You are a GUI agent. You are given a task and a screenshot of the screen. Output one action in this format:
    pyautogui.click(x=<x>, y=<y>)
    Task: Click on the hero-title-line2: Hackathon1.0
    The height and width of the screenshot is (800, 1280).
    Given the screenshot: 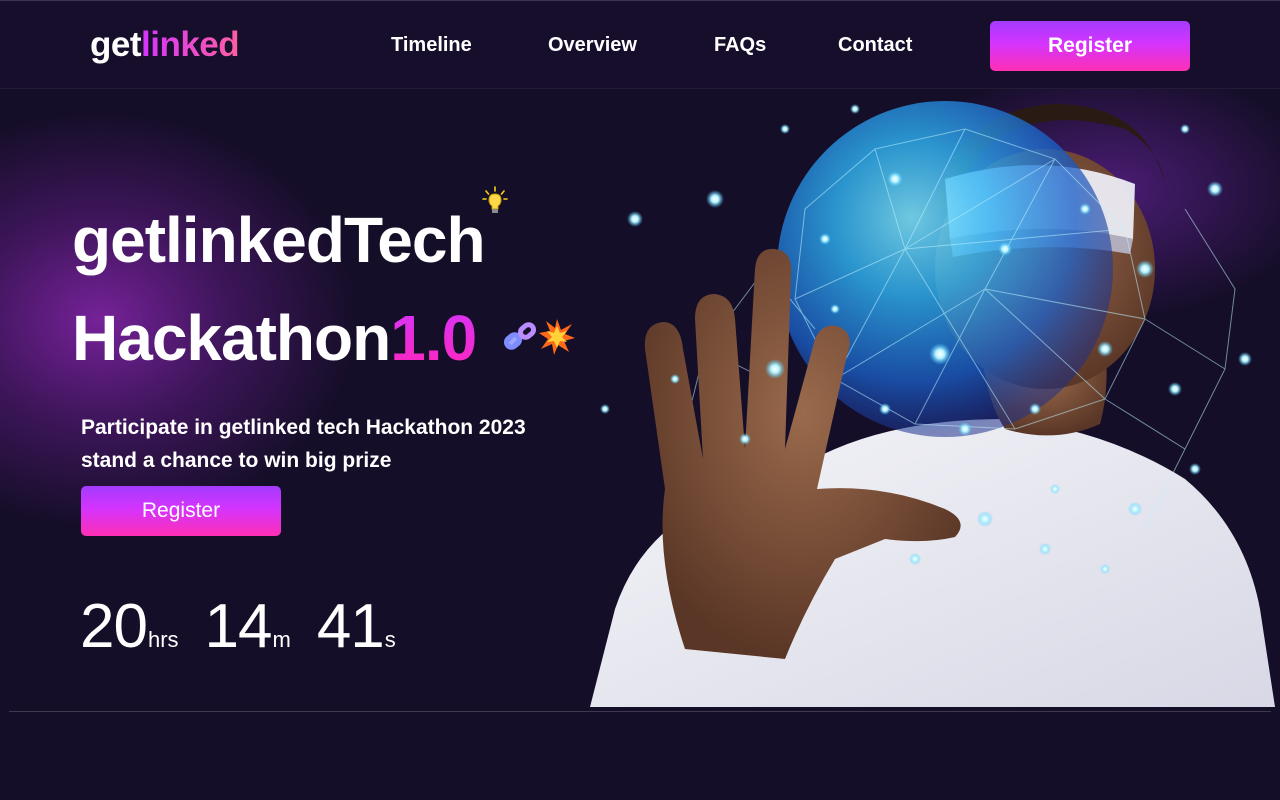 What is the action you would take?
    pyautogui.click(x=274, y=338)
    